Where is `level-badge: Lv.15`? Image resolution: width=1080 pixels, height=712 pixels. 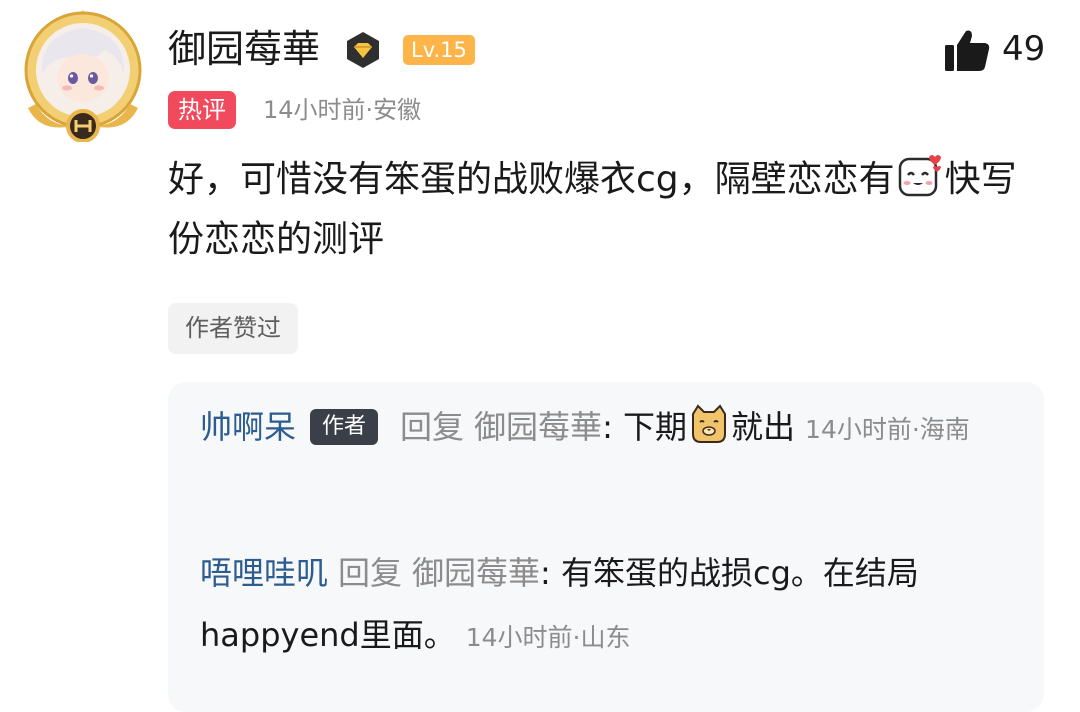
level-badge: Lv.15 is located at coordinates (439, 50).